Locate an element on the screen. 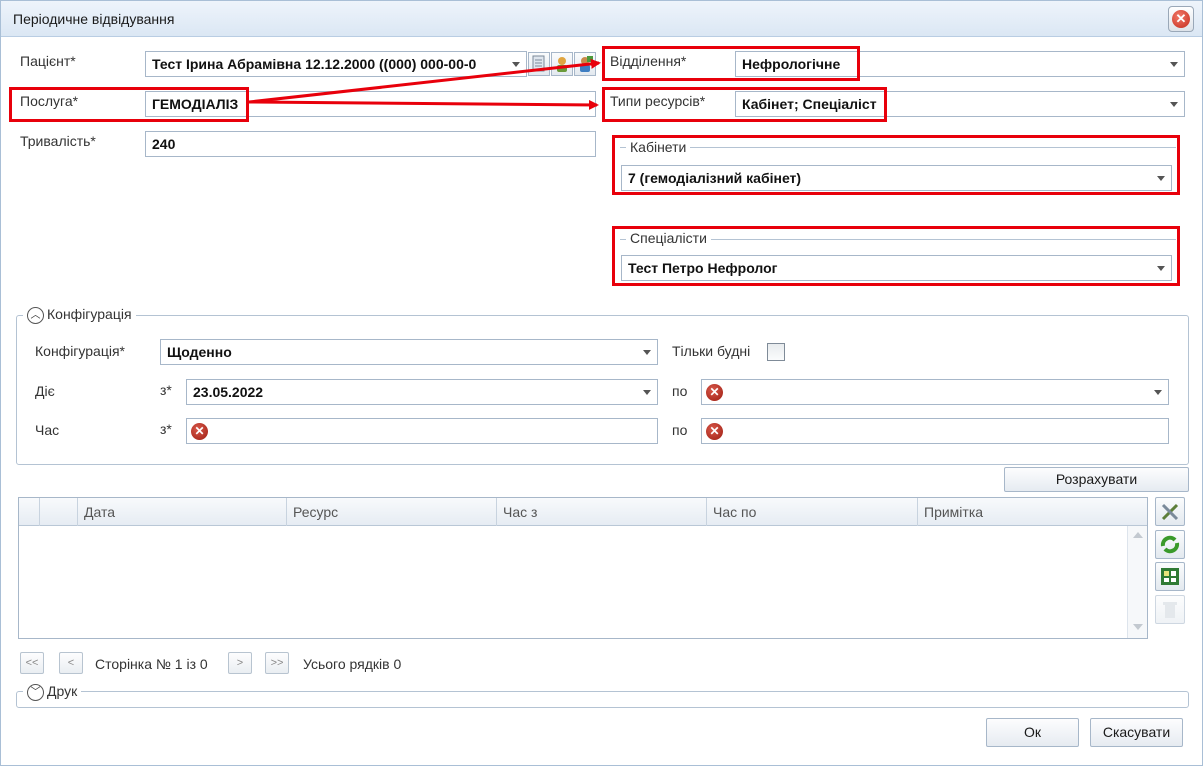  configuration-value: Щоденно is located at coordinates (199, 352).